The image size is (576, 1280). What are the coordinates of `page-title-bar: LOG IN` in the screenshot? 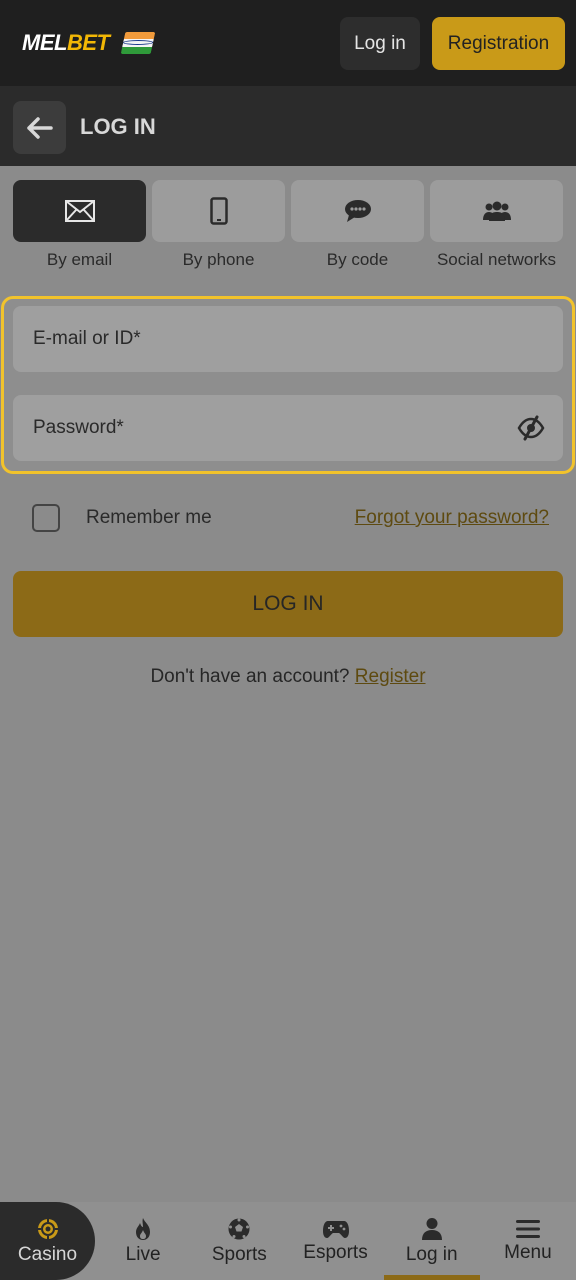 It's located at (288, 126).